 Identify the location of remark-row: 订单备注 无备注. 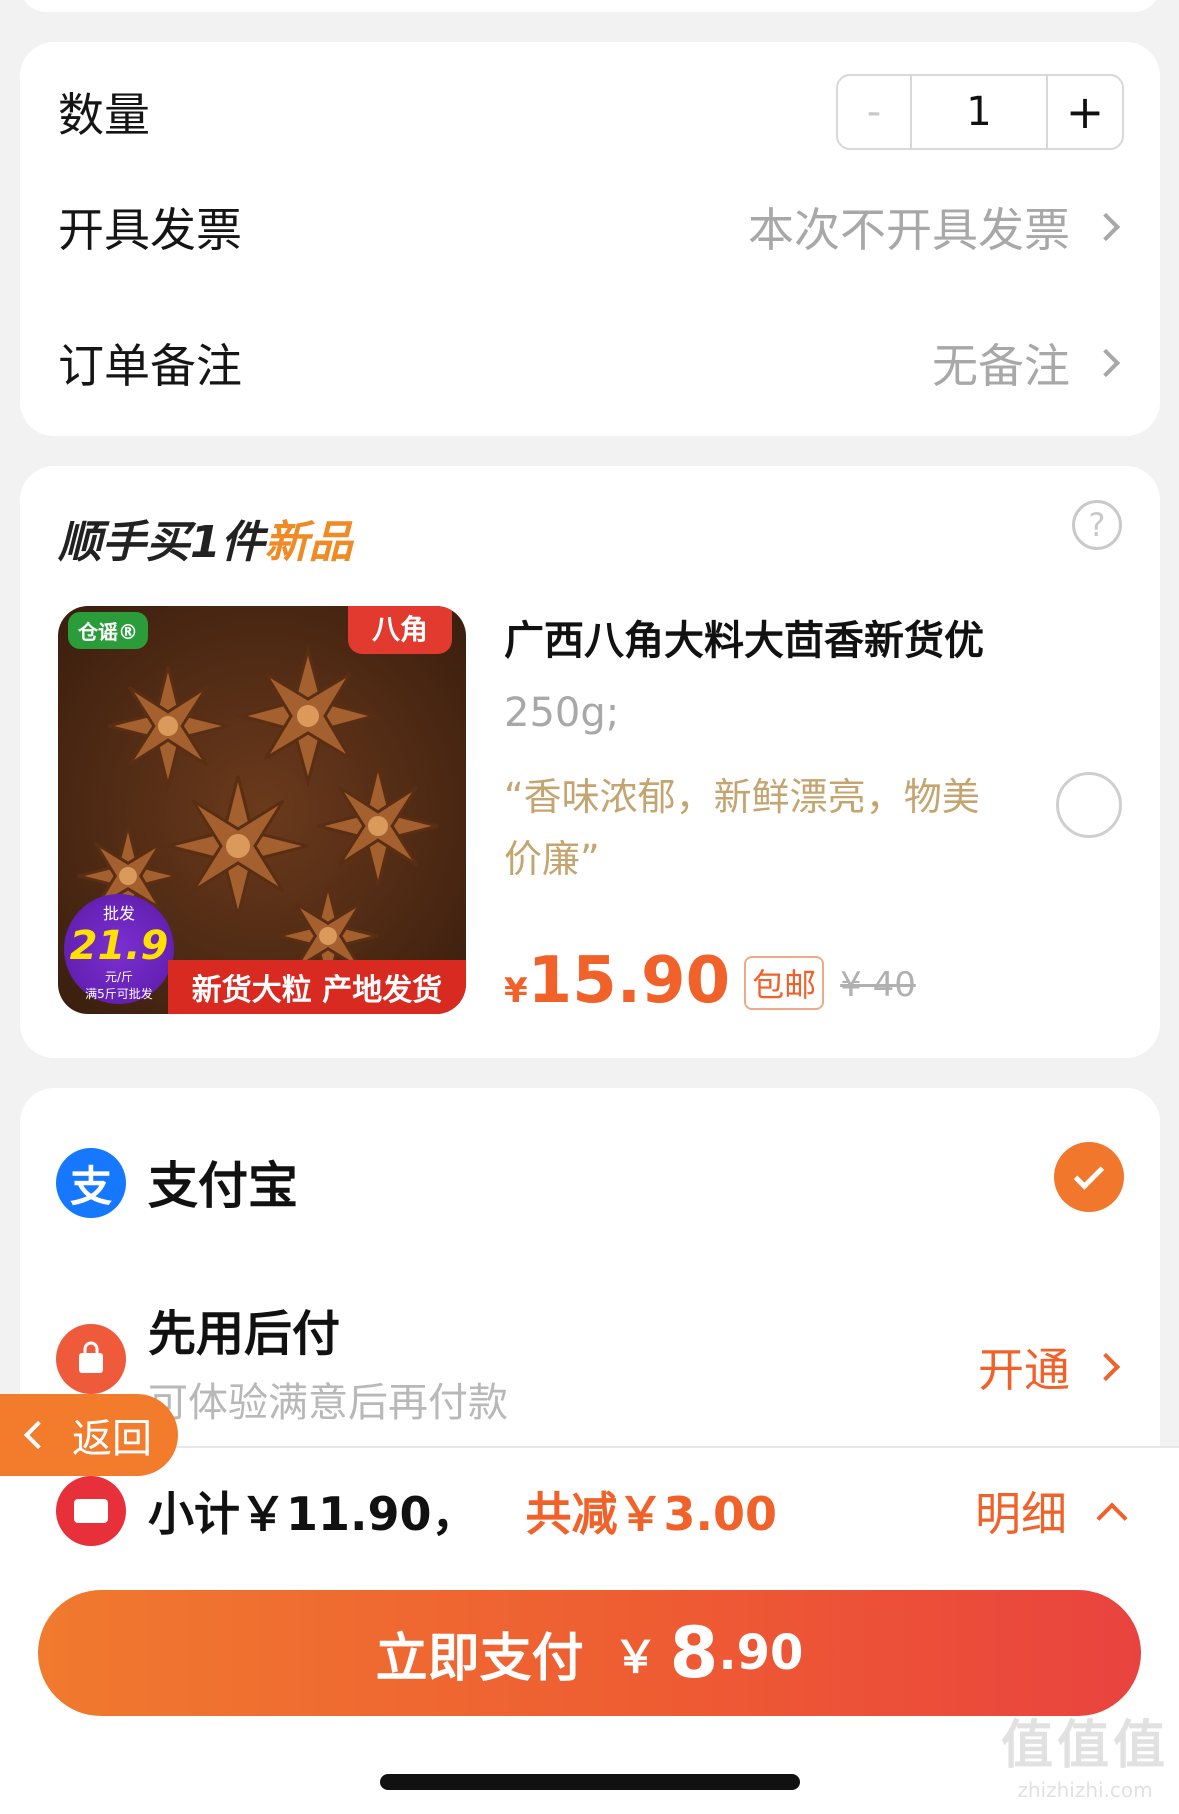
(591, 363).